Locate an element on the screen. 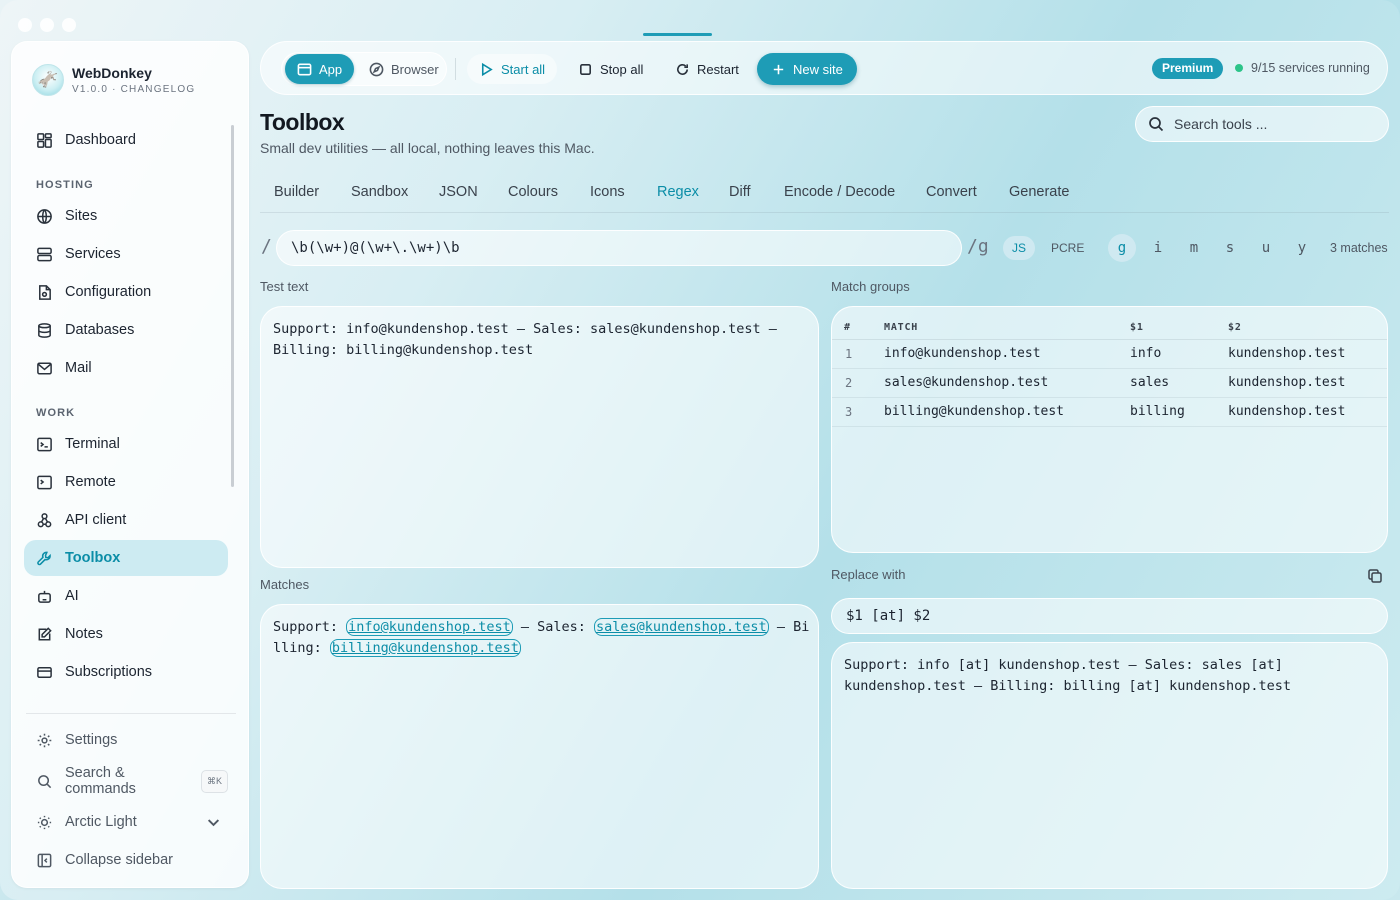  browser-view-button: Browser is located at coordinates (404, 69).